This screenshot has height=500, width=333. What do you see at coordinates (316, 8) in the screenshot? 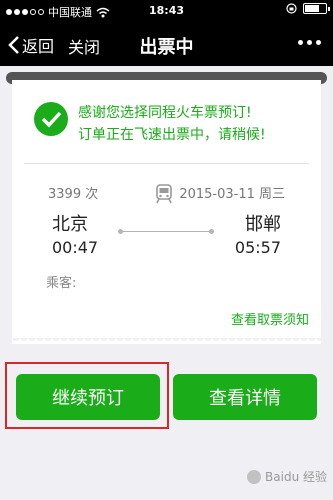
I see `battery-icon` at bounding box center [316, 8].